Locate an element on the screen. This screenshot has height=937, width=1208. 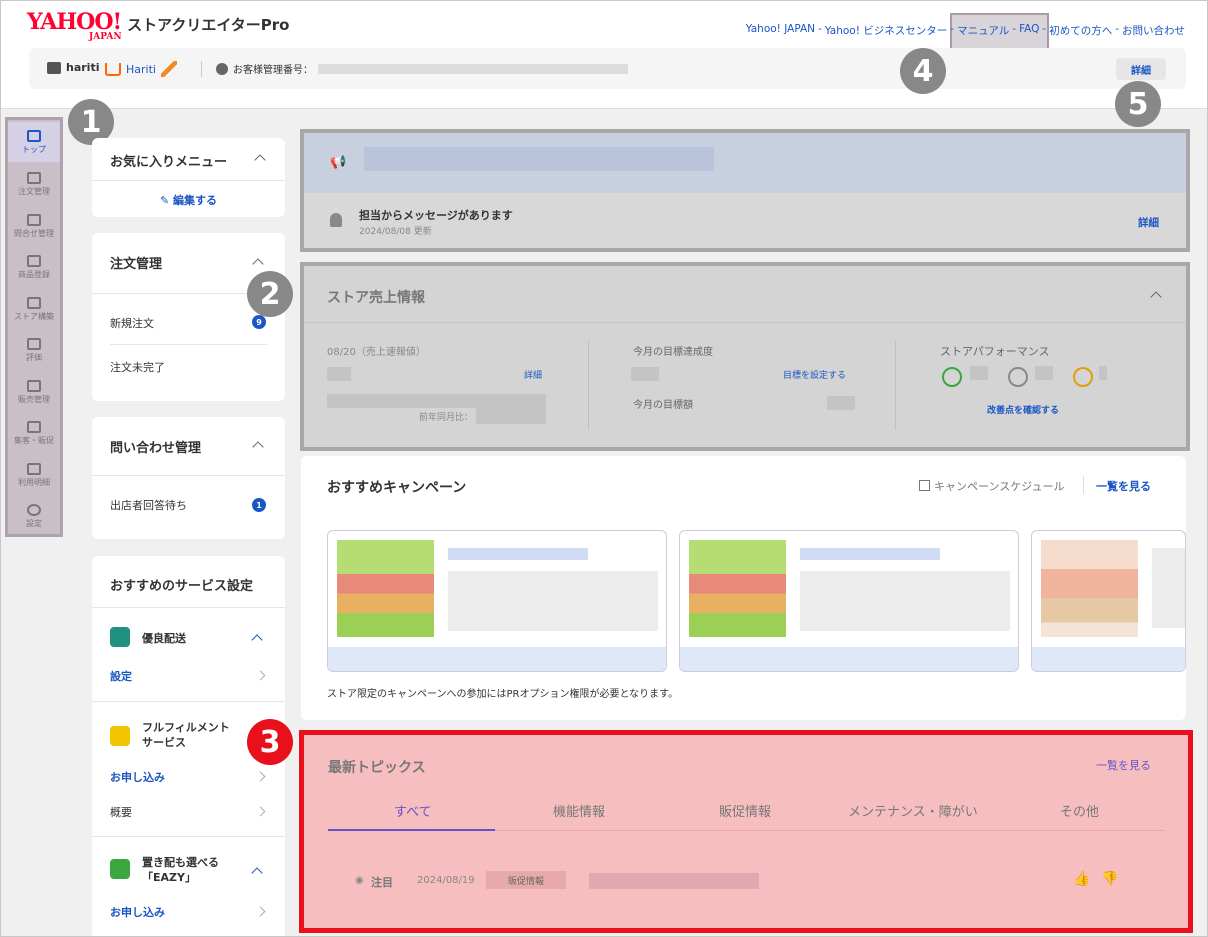
orders-title: 注文管理 is located at coordinates (136, 264).